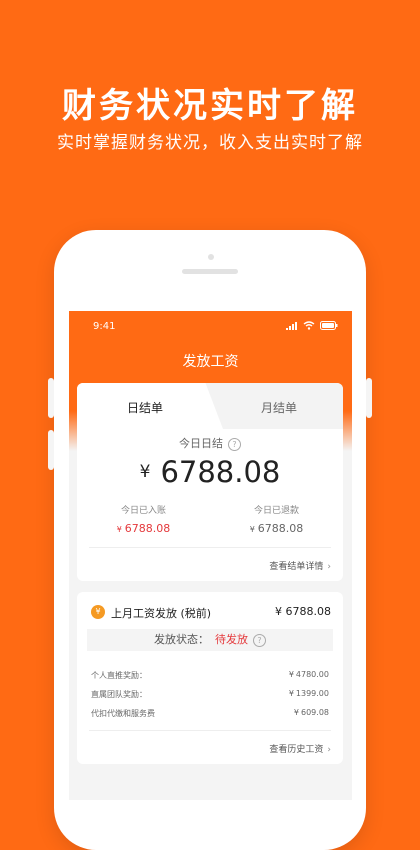  I want to click on refunded-amount: ¥6788.08, so click(276, 528).